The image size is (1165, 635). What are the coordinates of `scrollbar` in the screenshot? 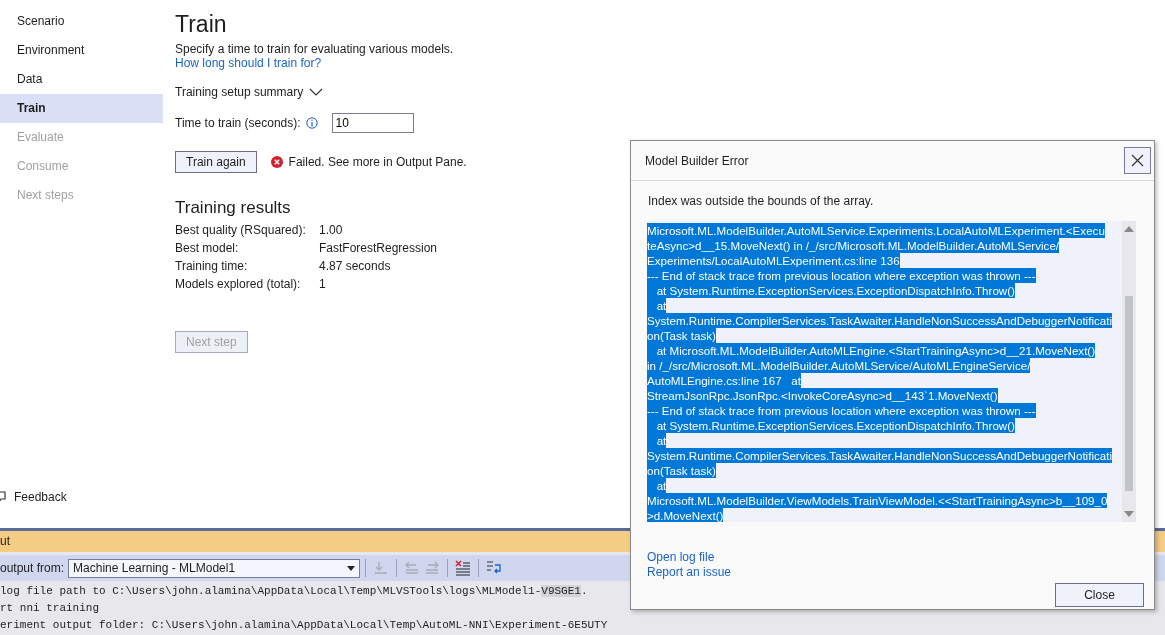 It's located at (1129, 371).